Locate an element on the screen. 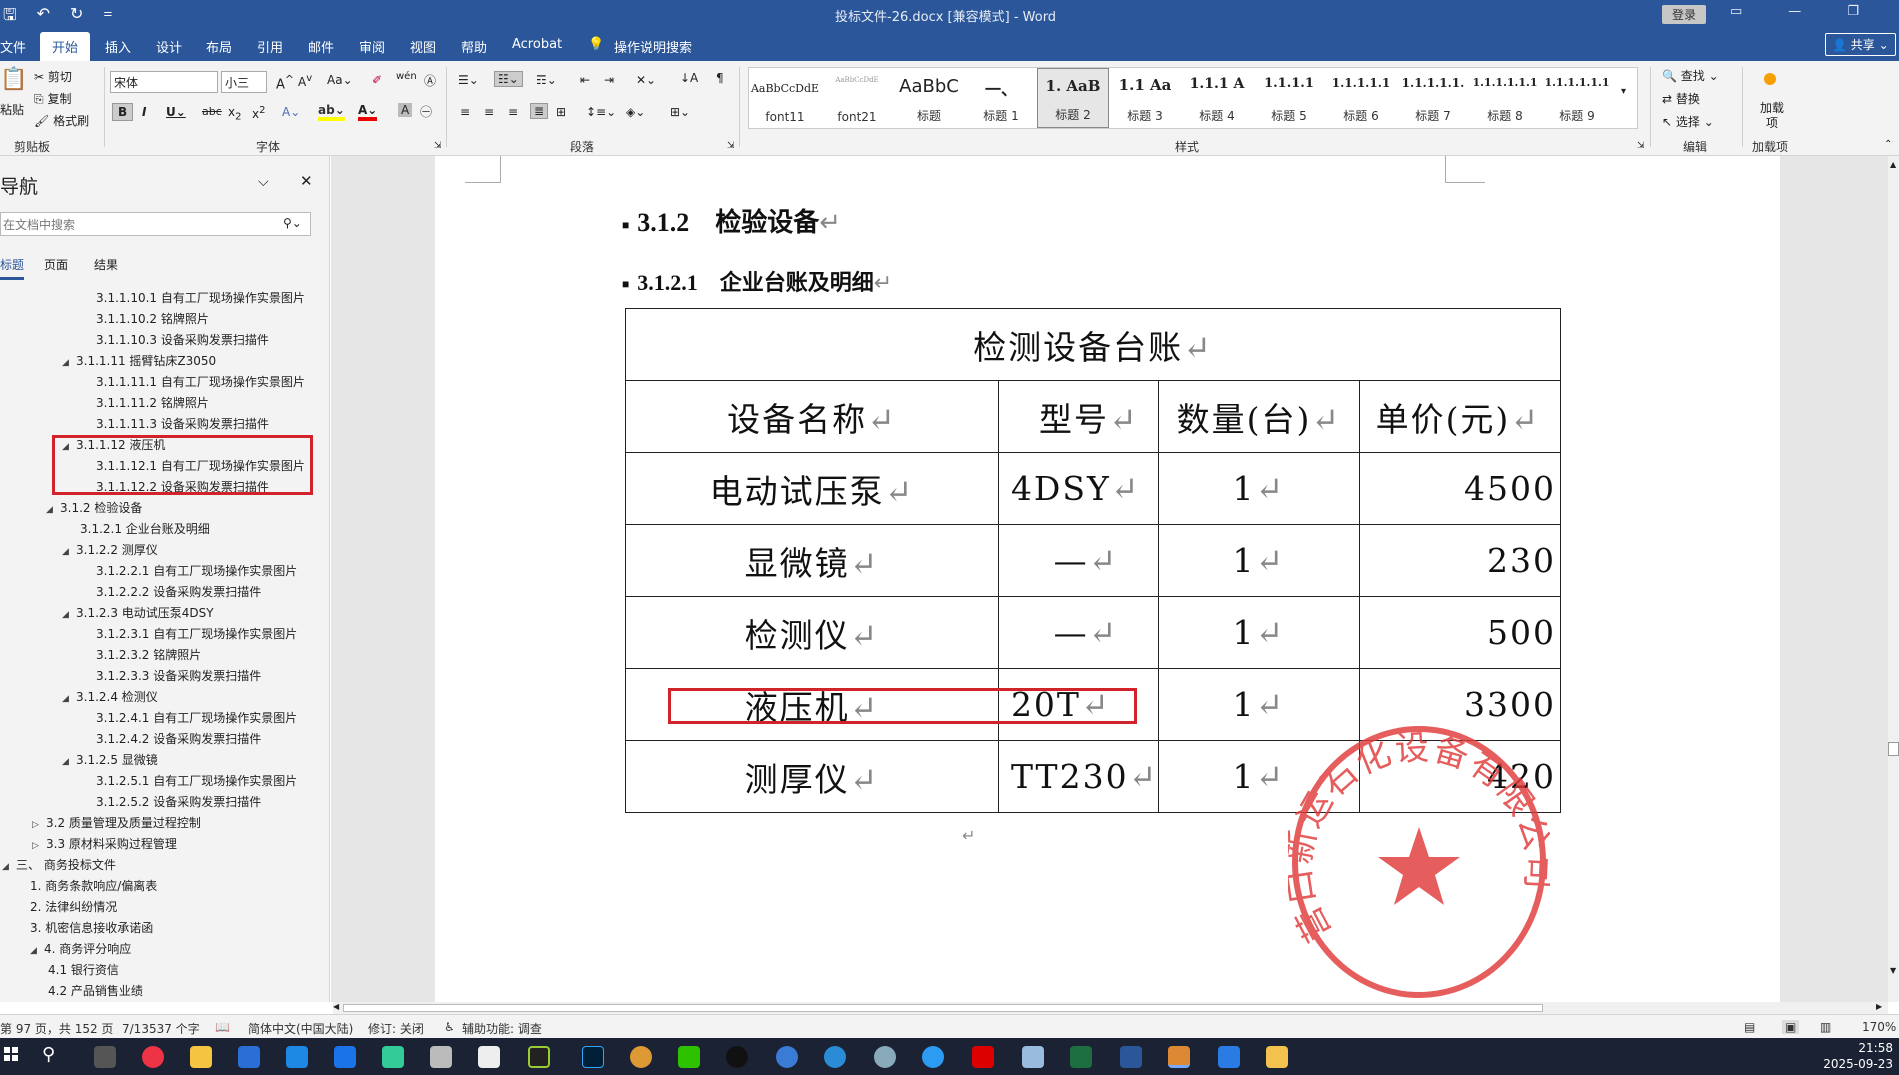 This screenshot has height=1075, width=1899. nav-tree-item: ▷ 3.3 原材料采购过程管理 is located at coordinates (104, 844).